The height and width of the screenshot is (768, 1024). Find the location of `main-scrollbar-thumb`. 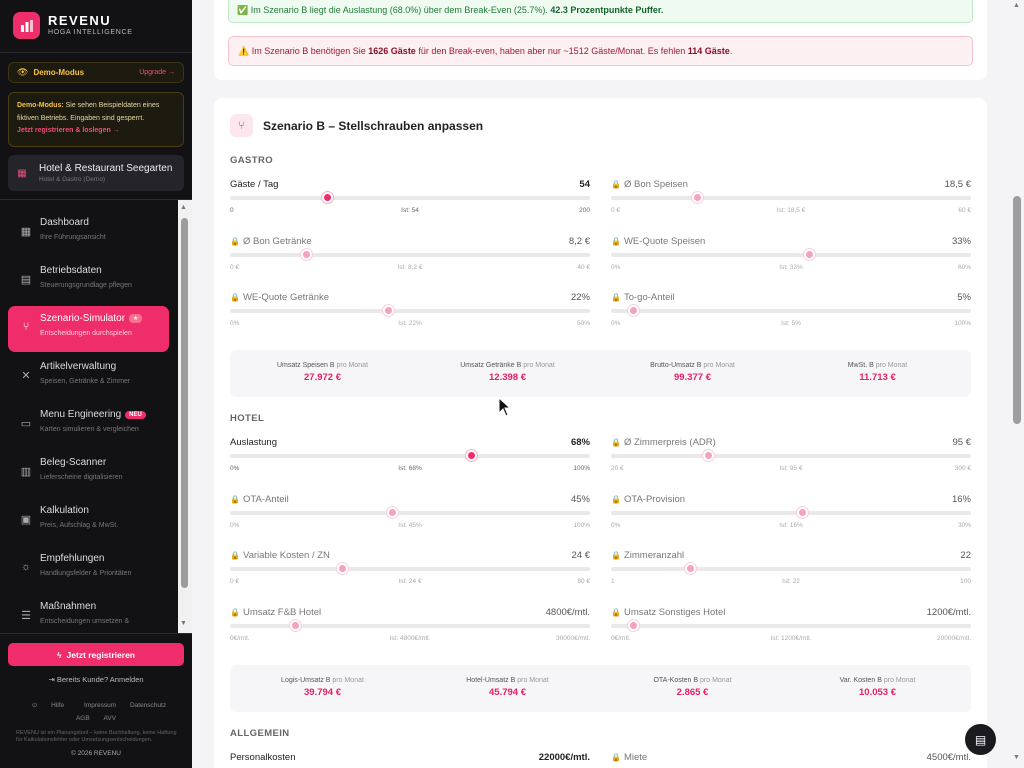

main-scrollbar-thumb is located at coordinates (1017, 310).